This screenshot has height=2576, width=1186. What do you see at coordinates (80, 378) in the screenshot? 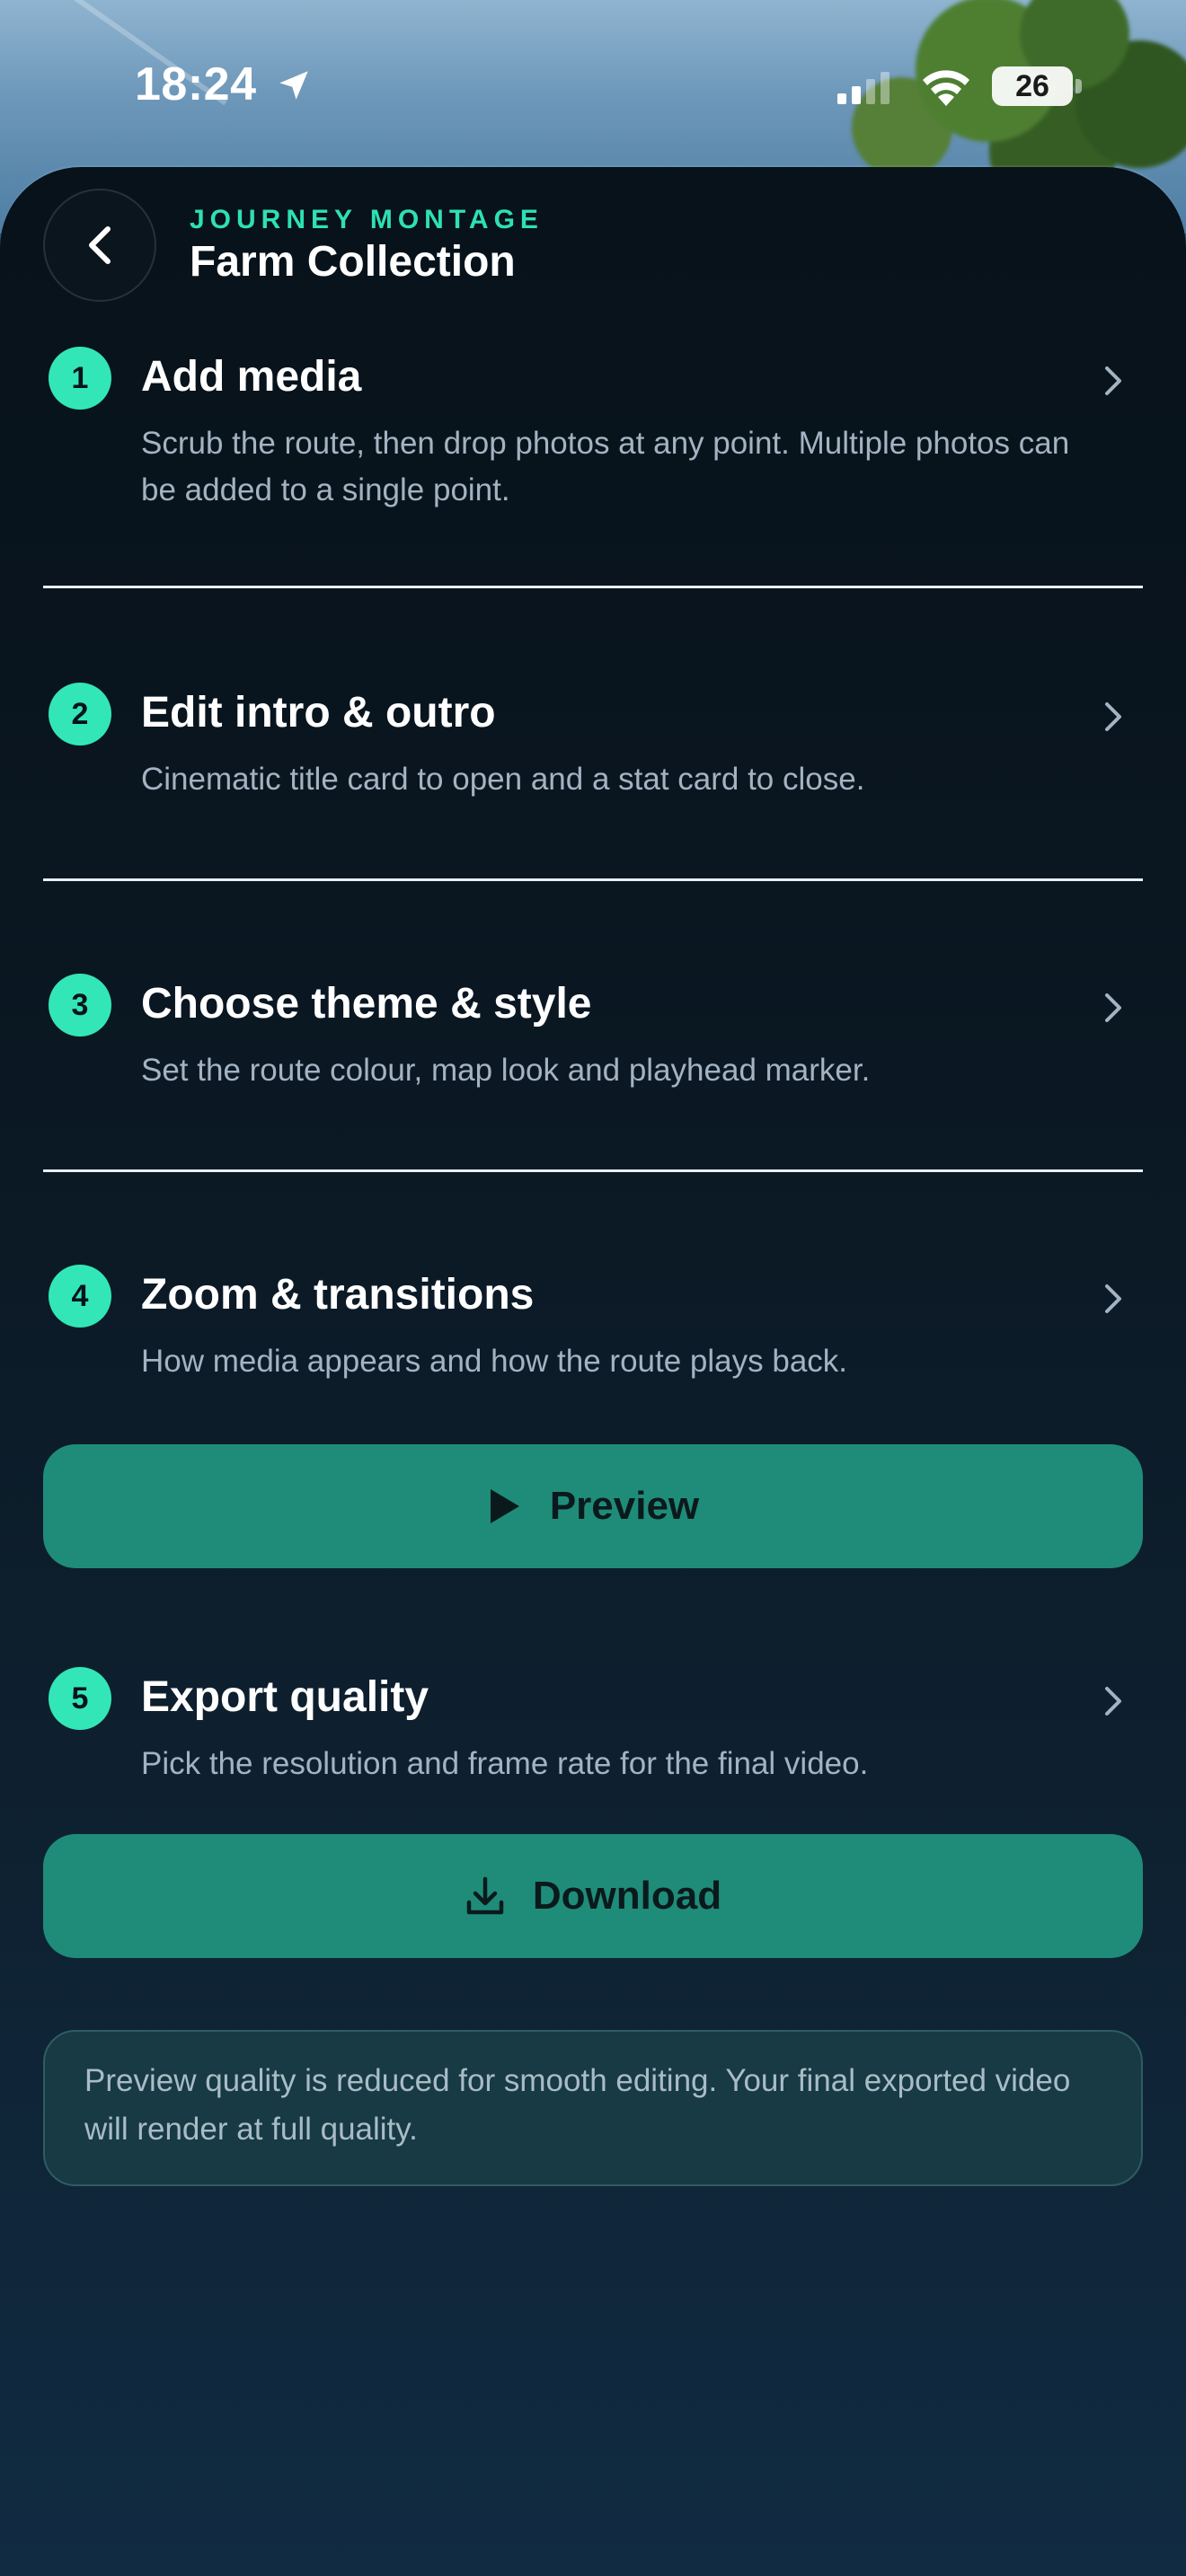
I see `step-number-badge: 1` at bounding box center [80, 378].